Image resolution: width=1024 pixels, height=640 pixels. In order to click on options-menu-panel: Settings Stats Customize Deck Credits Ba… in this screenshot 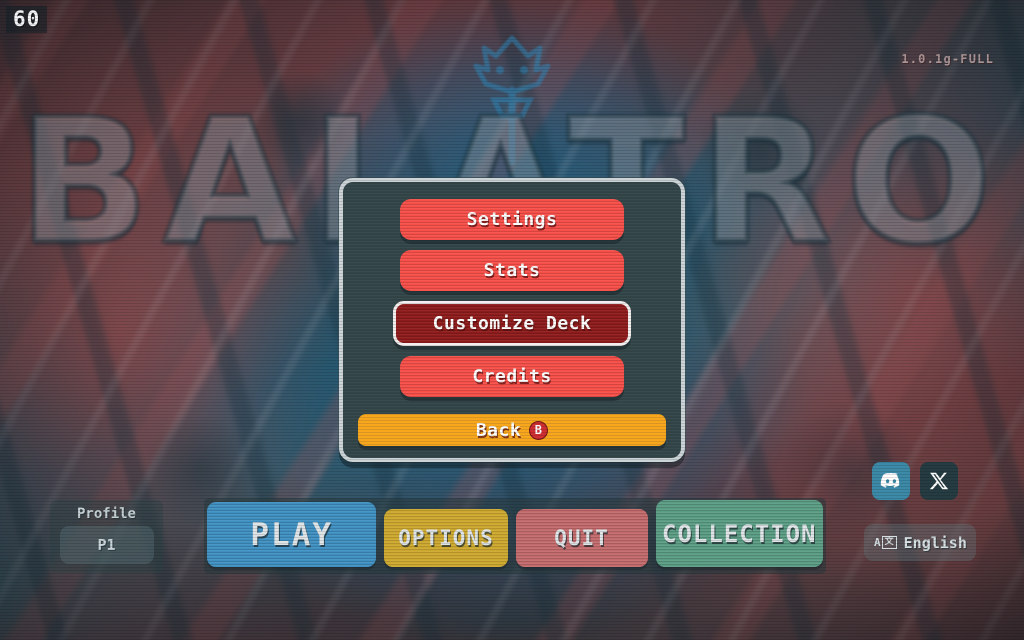, I will do `click(512, 320)`.